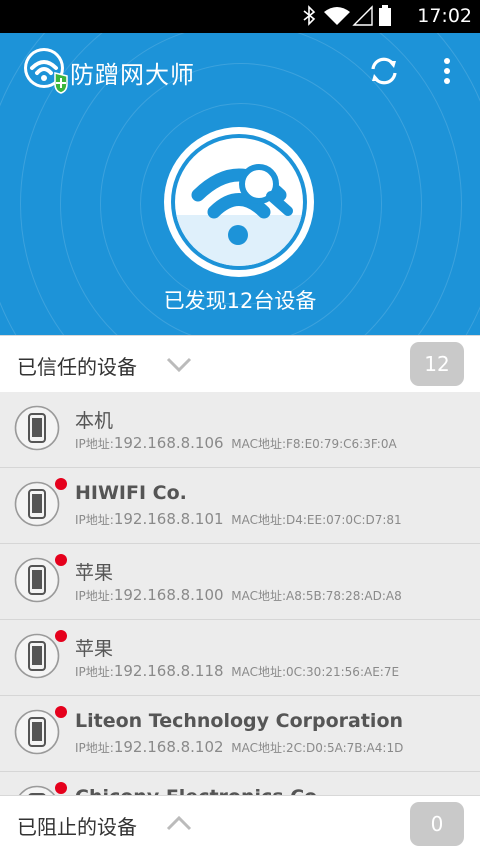  What do you see at coordinates (46, 71) in the screenshot?
I see `app-logo-icon` at bounding box center [46, 71].